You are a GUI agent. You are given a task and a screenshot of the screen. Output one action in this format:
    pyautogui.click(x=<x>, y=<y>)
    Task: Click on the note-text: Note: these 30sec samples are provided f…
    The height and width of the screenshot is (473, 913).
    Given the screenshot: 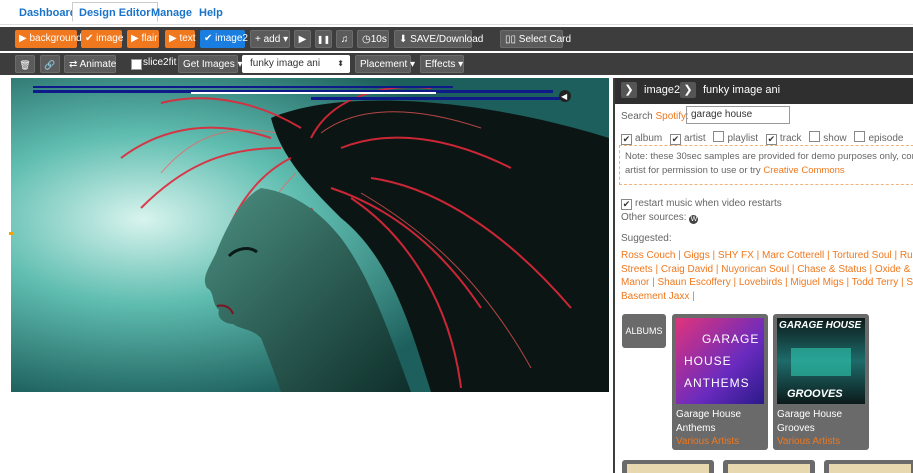 What is the action you would take?
    pyautogui.click(x=769, y=156)
    